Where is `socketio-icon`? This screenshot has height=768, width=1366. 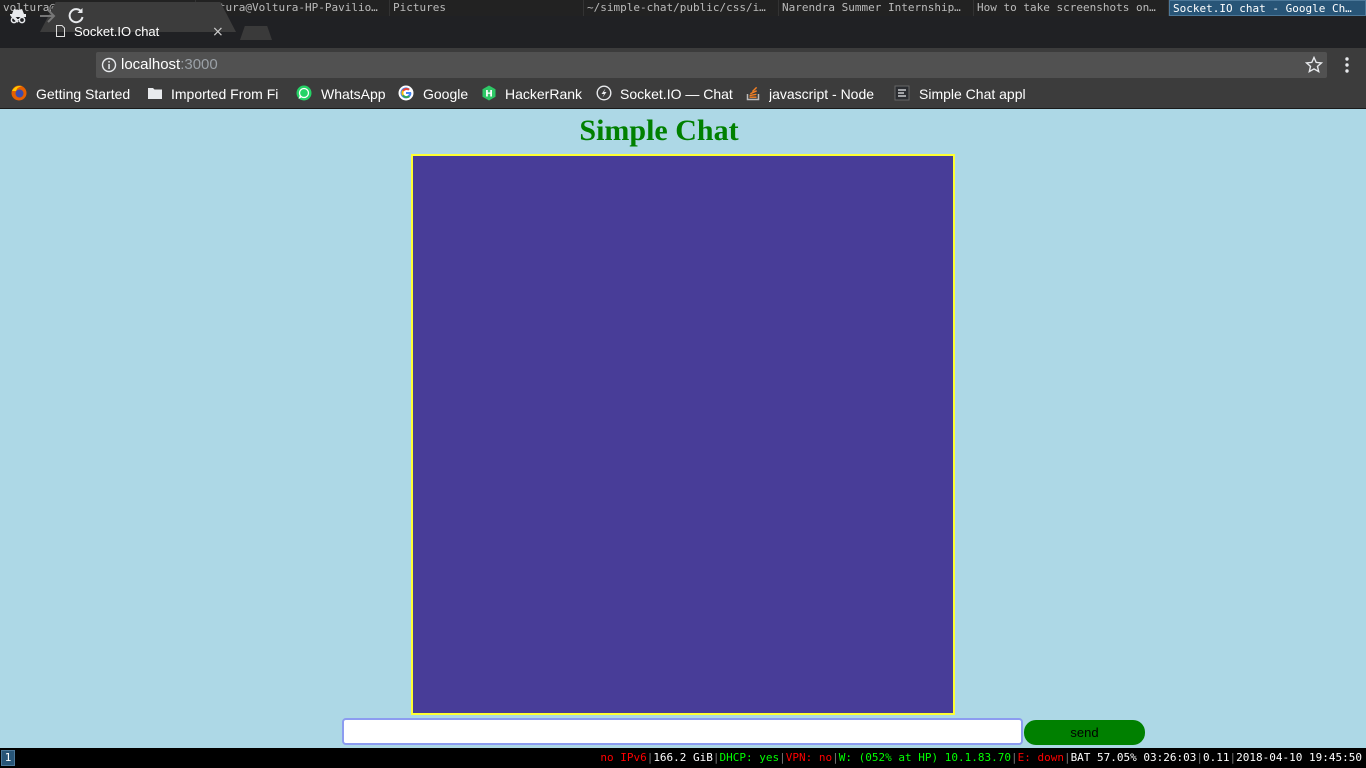
socketio-icon is located at coordinates (604, 93).